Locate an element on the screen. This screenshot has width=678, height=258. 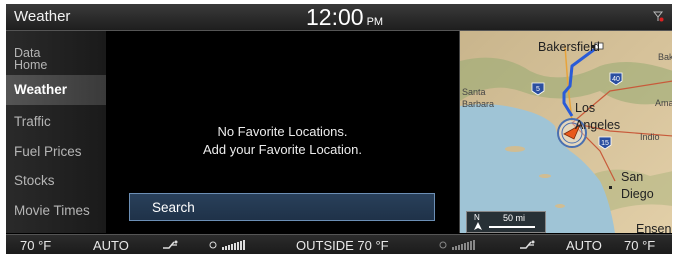
sidebar-item-movie-times: Movie Times is located at coordinates (56, 210).